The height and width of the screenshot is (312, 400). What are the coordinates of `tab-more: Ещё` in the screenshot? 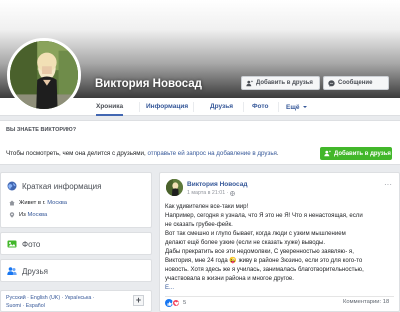 It's located at (297, 107).